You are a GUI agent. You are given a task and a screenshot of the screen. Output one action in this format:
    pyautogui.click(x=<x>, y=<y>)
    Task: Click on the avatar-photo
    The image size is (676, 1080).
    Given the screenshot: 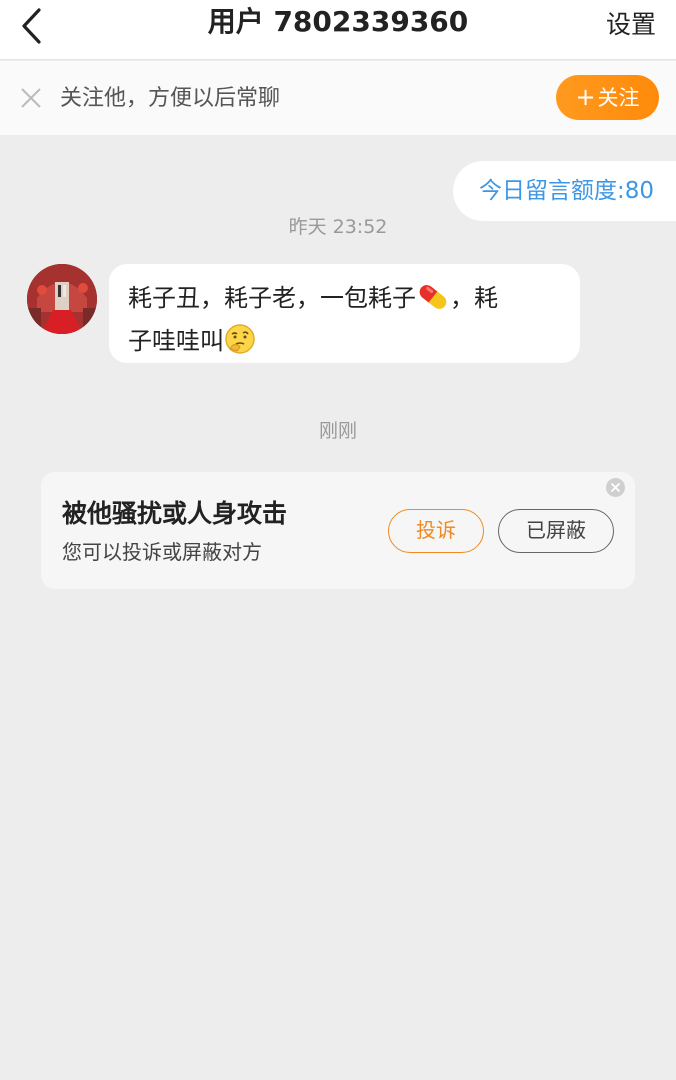 What is the action you would take?
    pyautogui.click(x=62, y=299)
    